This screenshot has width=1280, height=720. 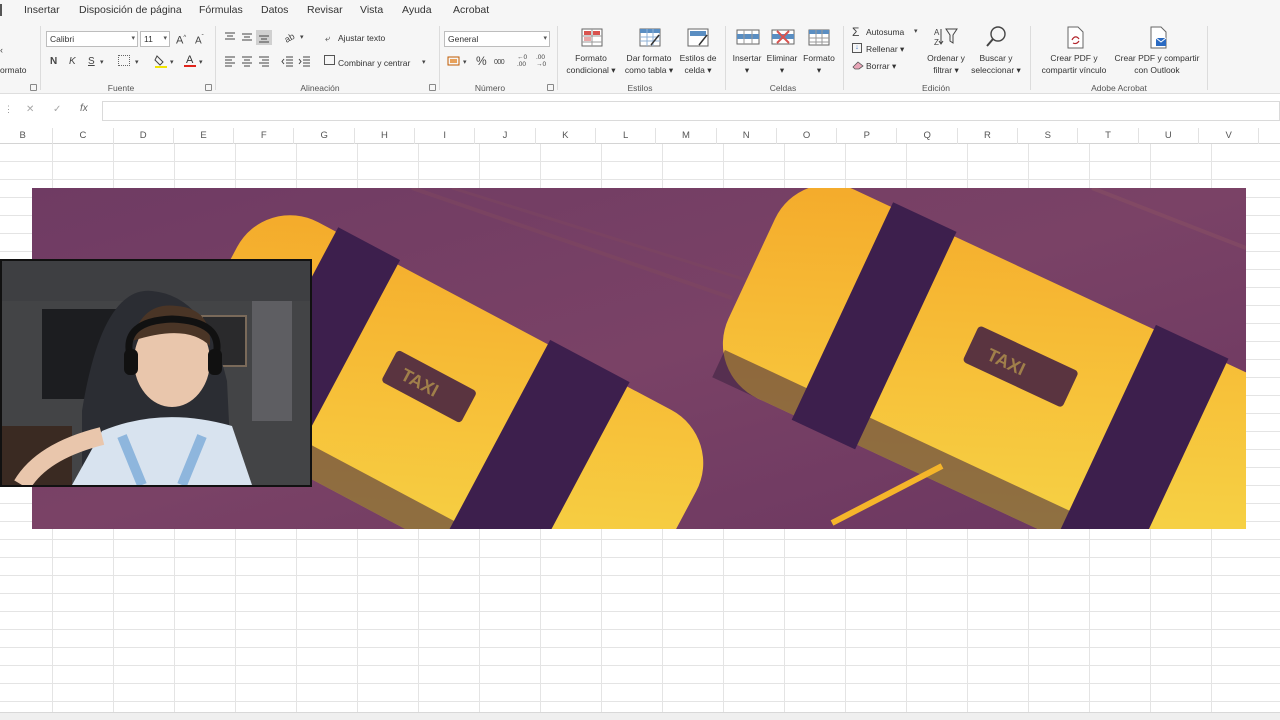 I want to click on cell-styles-button: Estilos de celda ▾, so click(x=698, y=64).